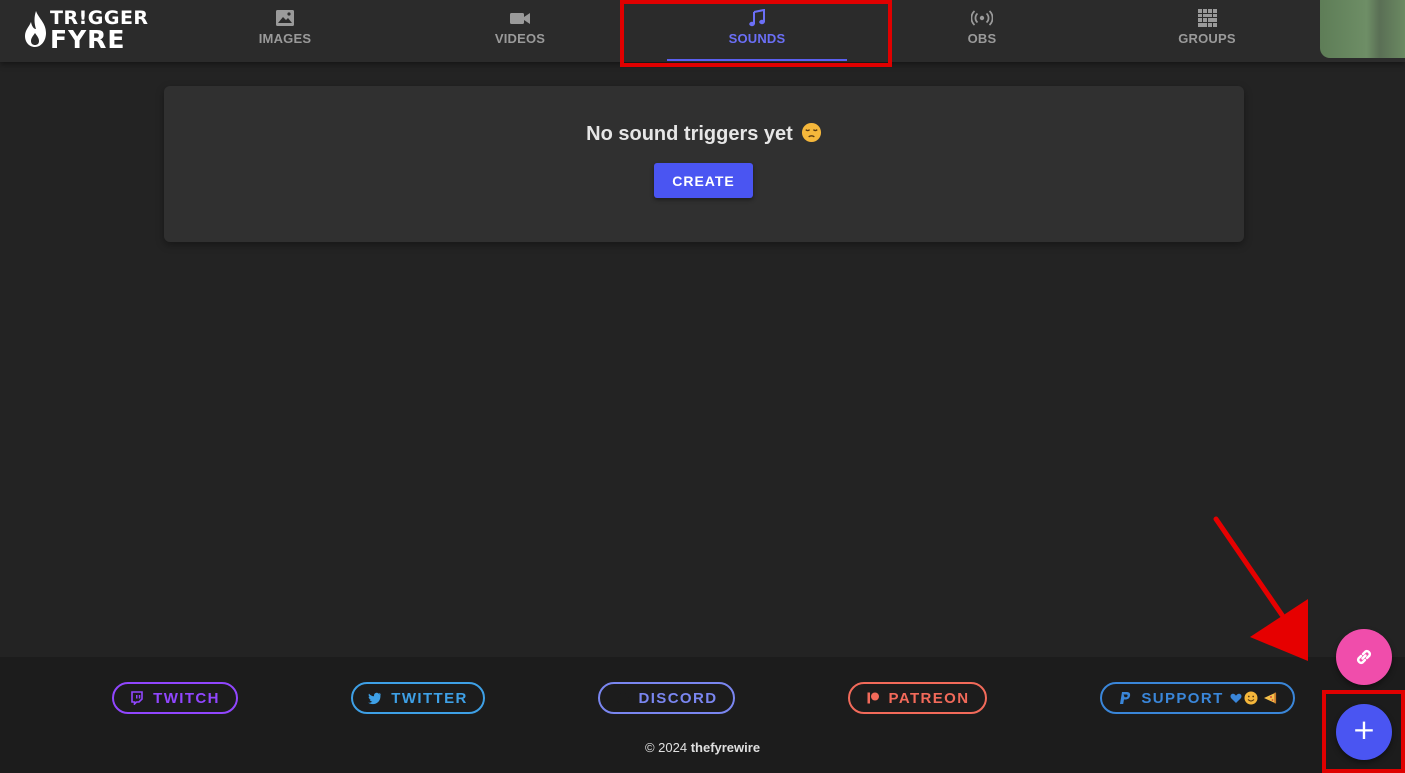 The width and height of the screenshot is (1405, 773). What do you see at coordinates (725, 747) in the screenshot?
I see `copyright-owner-link: thefyrewire` at bounding box center [725, 747].